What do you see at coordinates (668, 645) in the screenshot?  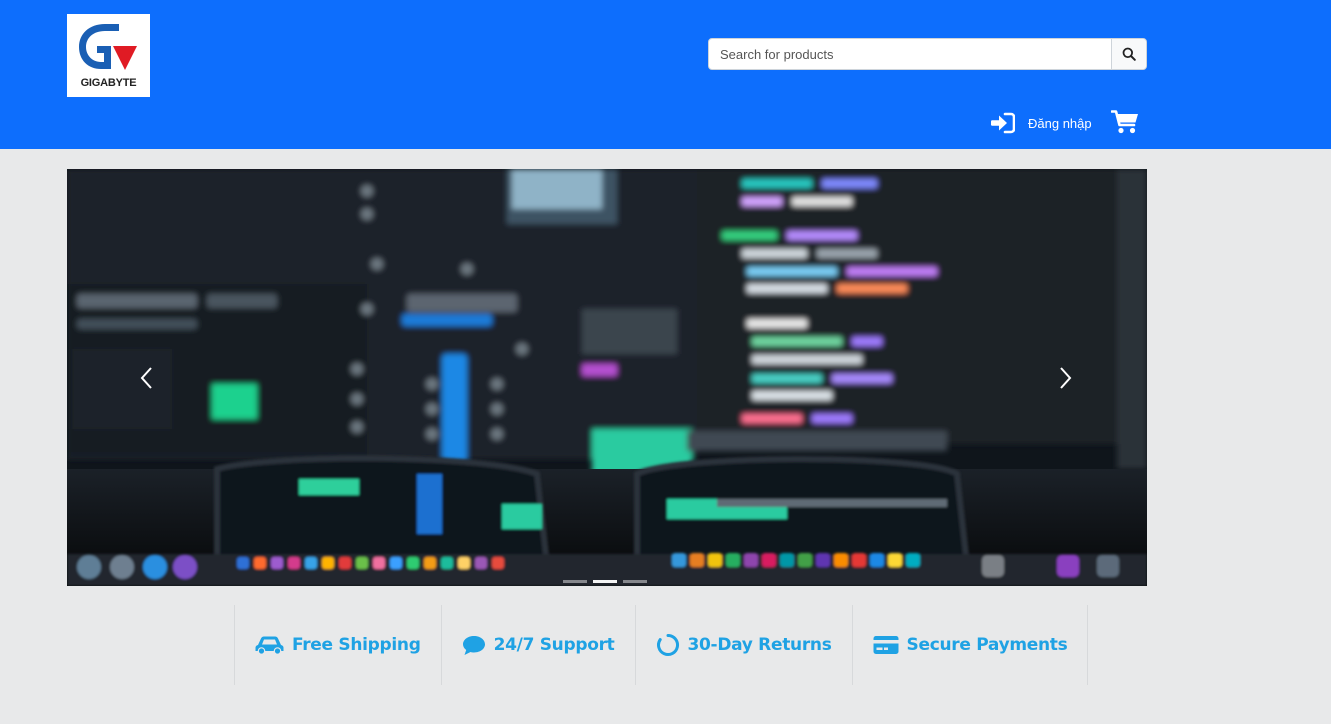 I see `circle-arrow-icon` at bounding box center [668, 645].